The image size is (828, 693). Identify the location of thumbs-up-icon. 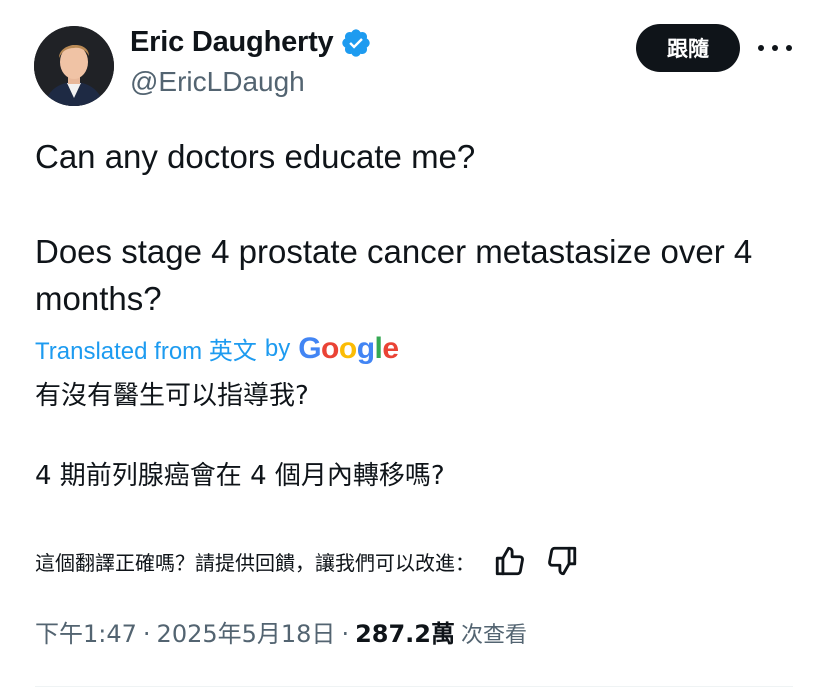
(510, 561).